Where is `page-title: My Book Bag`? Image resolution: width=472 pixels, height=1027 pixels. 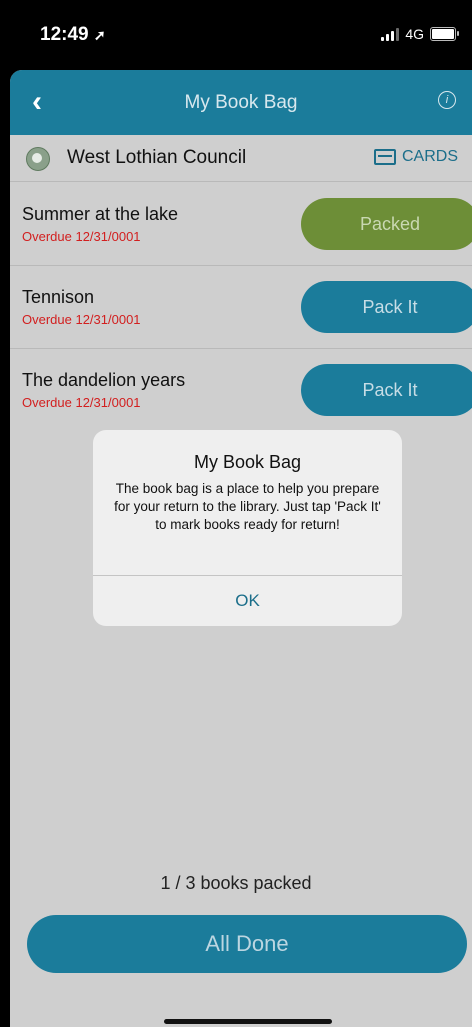 page-title: My Book Bag is located at coordinates (241, 102).